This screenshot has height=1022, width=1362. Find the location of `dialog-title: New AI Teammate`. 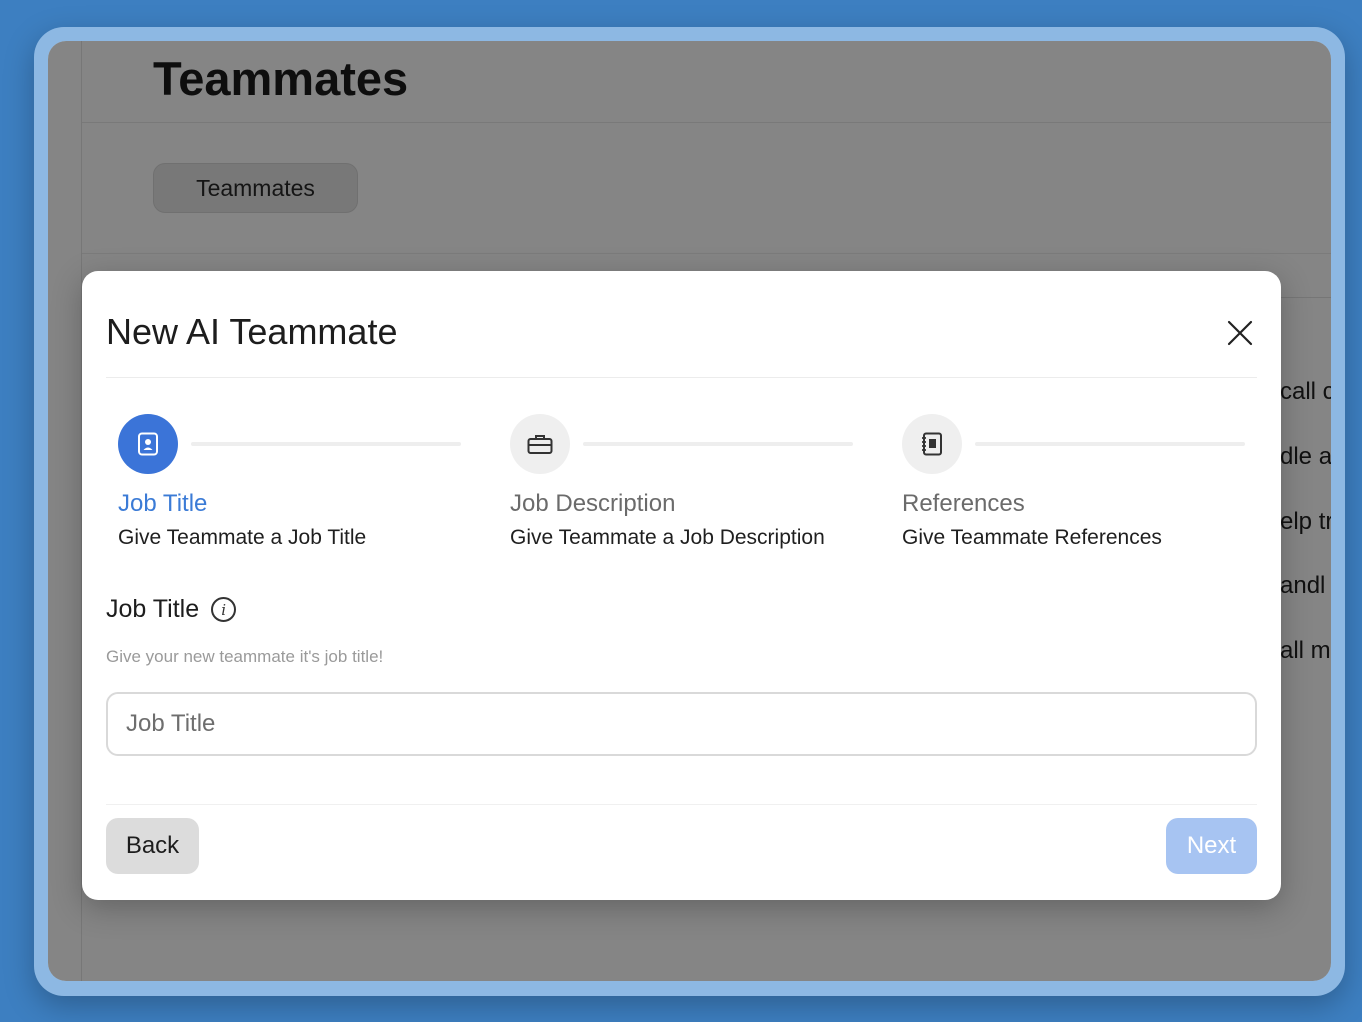

dialog-title: New AI Teammate is located at coordinates (252, 331).